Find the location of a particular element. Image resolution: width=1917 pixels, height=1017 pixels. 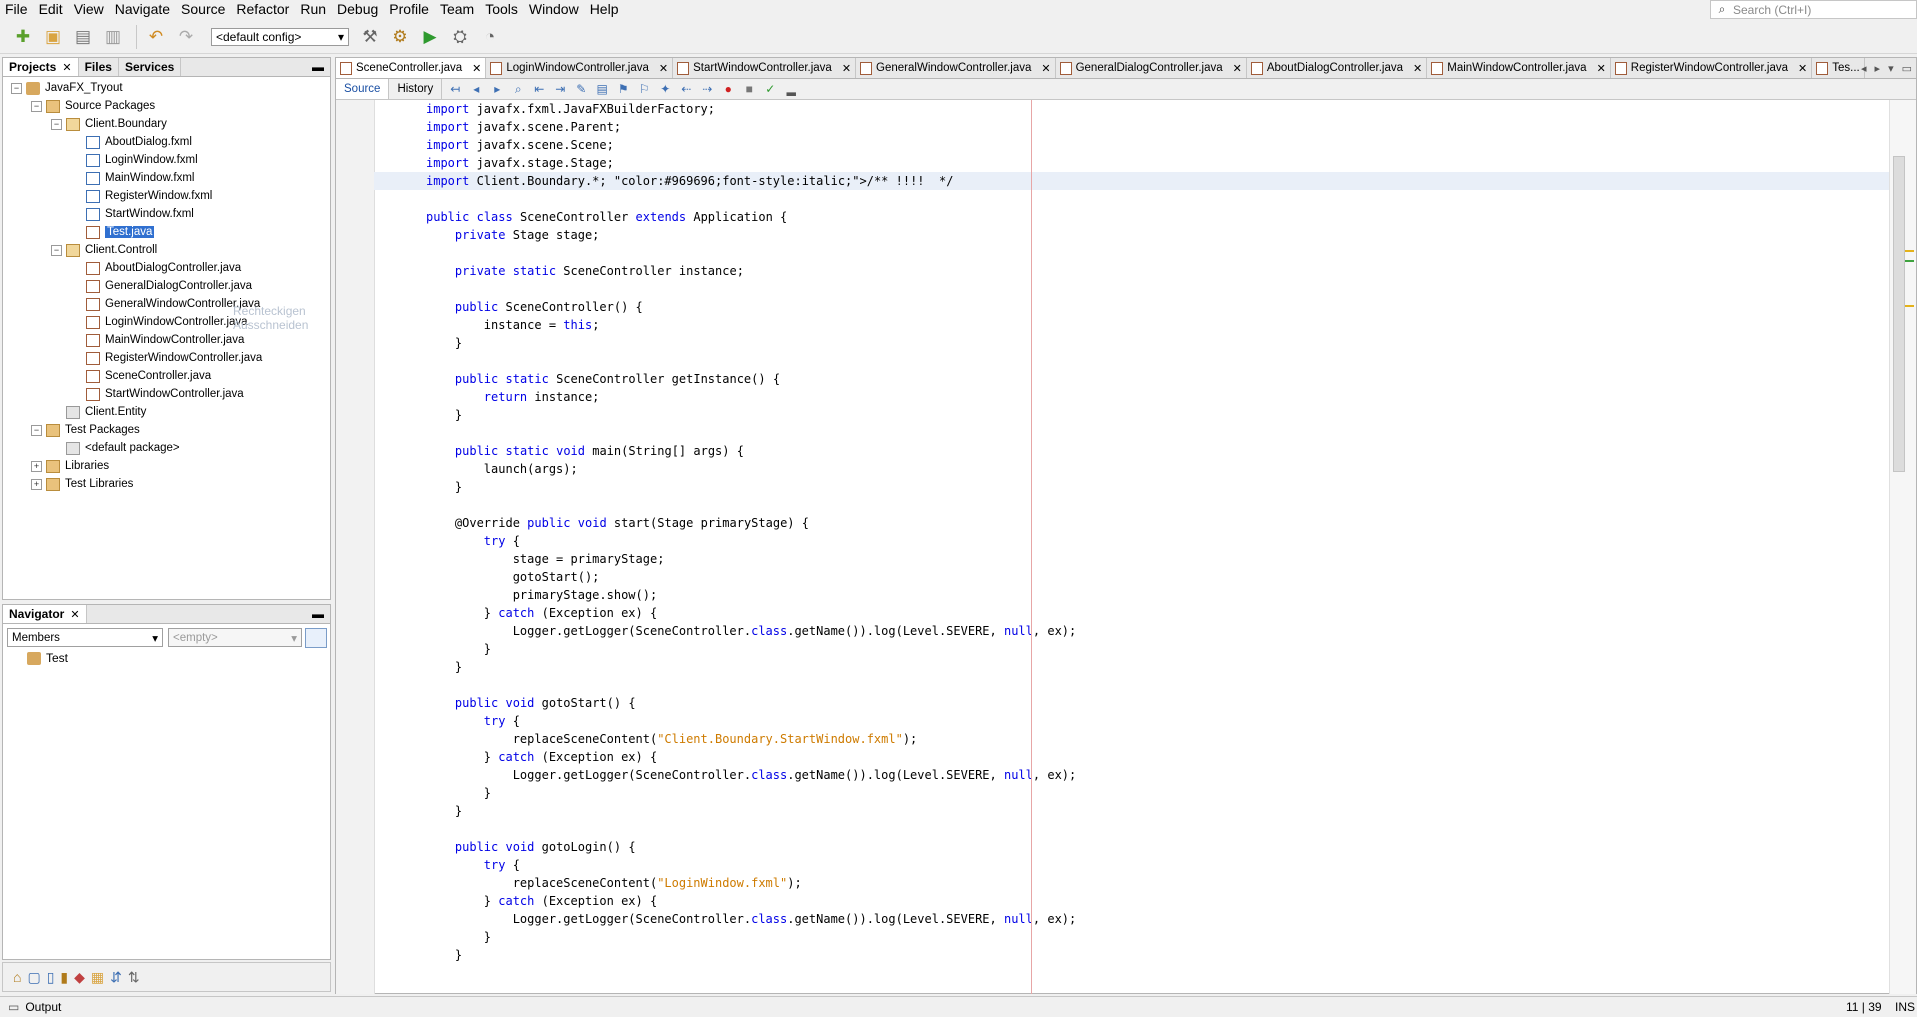

tree-item: Client.Entity is located at coordinates (98, 412).